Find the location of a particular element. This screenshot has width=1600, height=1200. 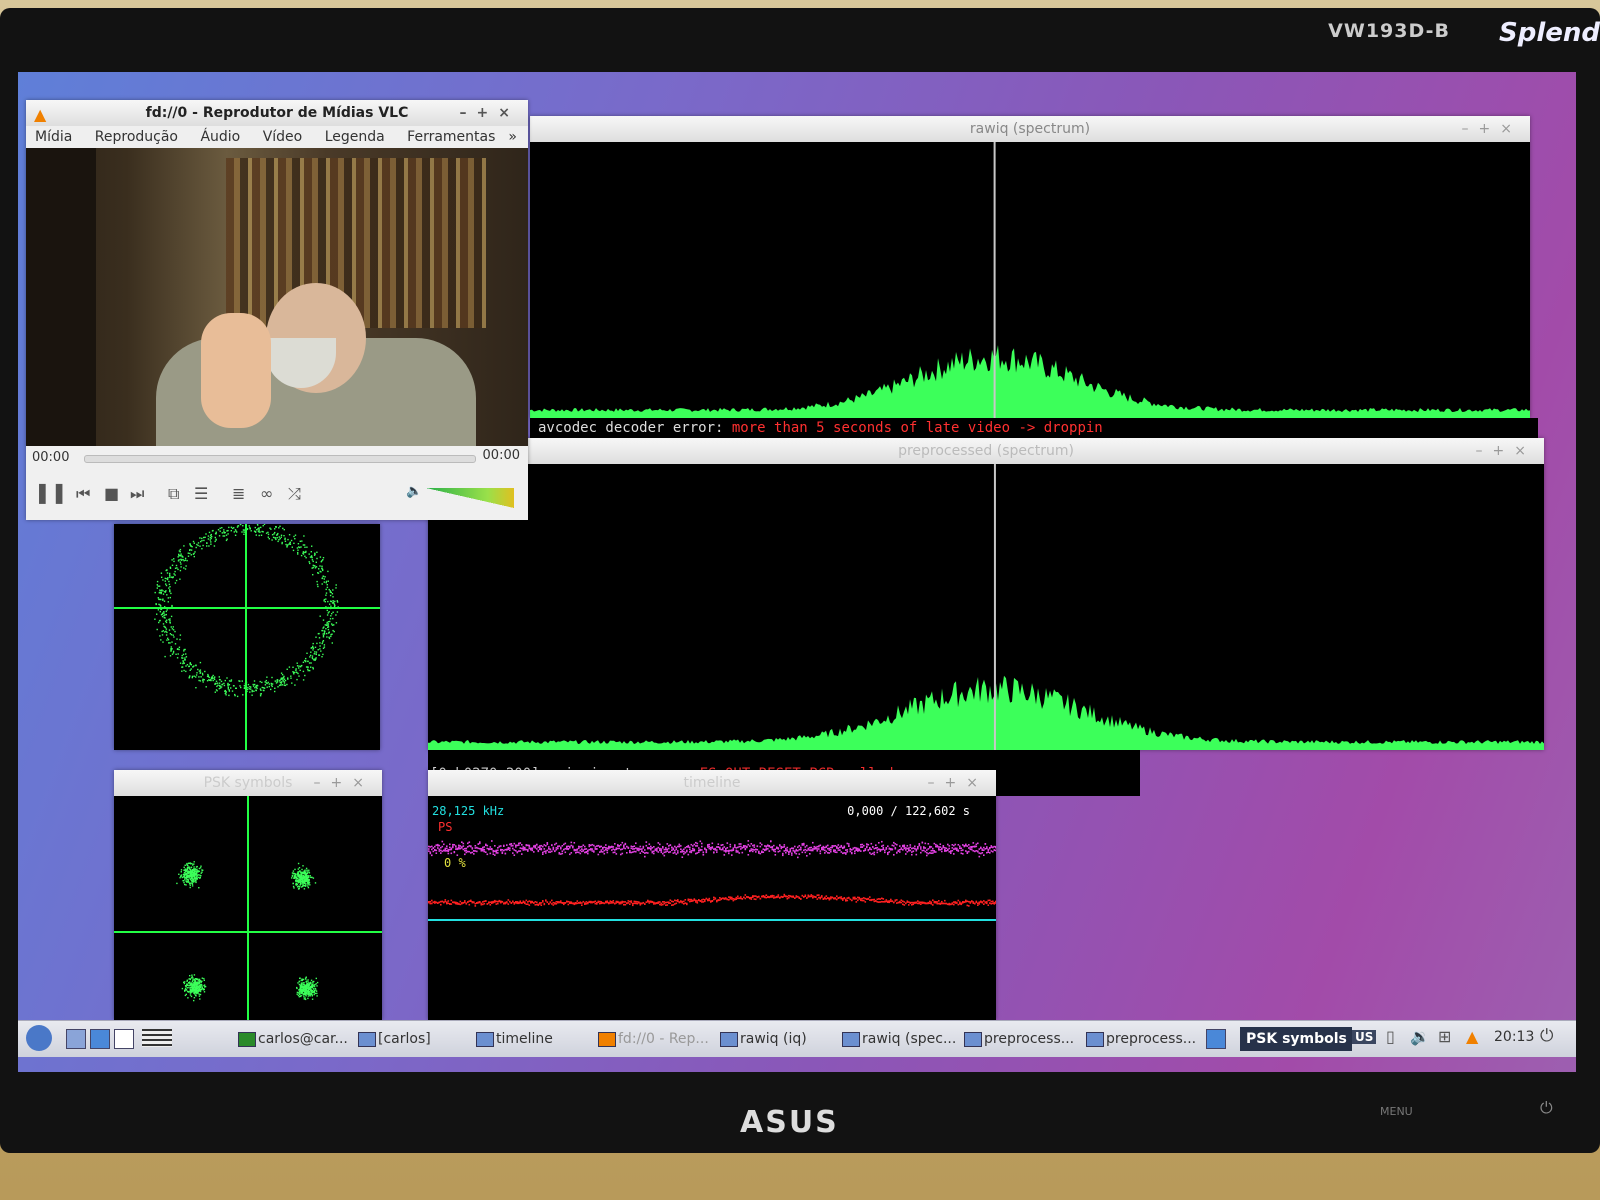

task-psk-symbols: PSK symbols is located at coordinates (1296, 1039).